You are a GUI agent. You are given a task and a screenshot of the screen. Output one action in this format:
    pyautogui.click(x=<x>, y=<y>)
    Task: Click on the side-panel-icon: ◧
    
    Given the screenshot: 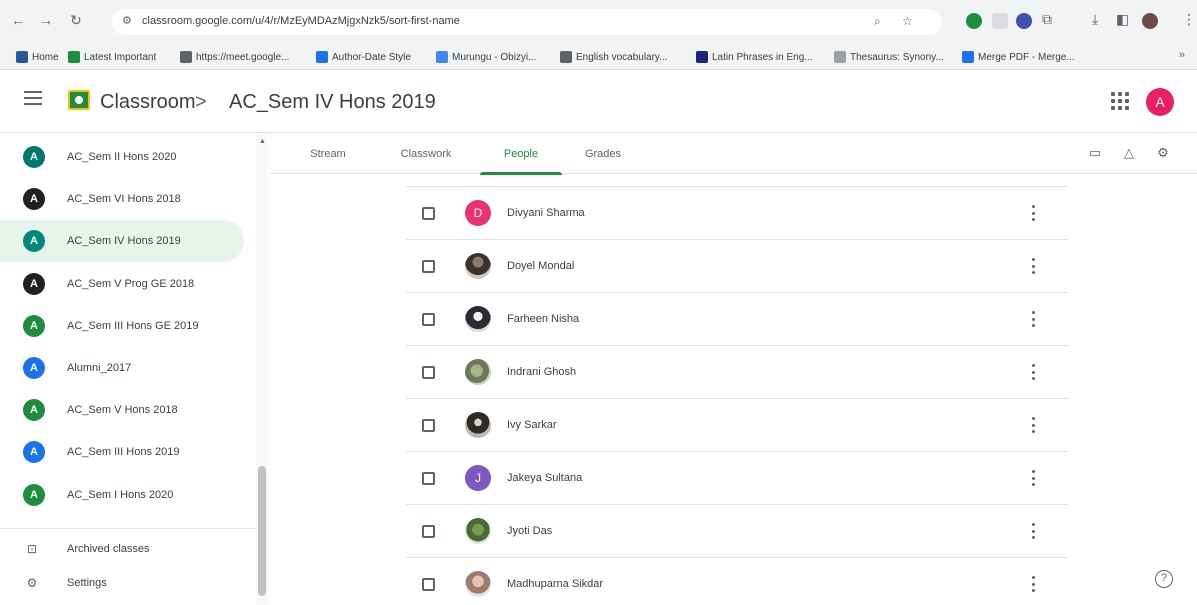 What is the action you would take?
    pyautogui.click(x=1122, y=19)
    